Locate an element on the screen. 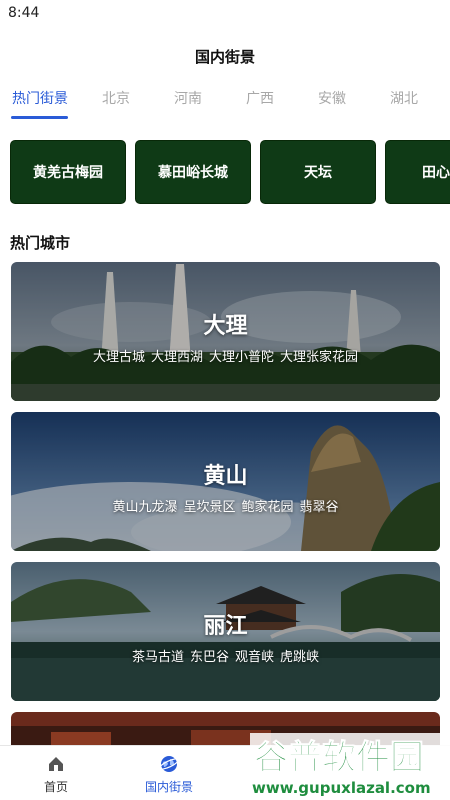 This screenshot has height=800, width=450. tab-beijing: 北京 is located at coordinates (116, 98).